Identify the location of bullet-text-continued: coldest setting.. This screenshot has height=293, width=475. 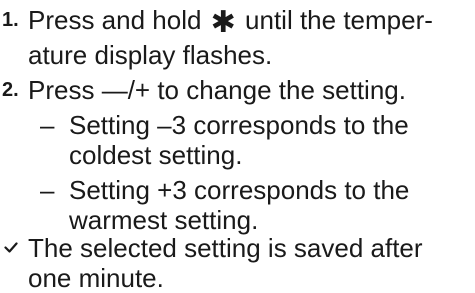
(156, 155).